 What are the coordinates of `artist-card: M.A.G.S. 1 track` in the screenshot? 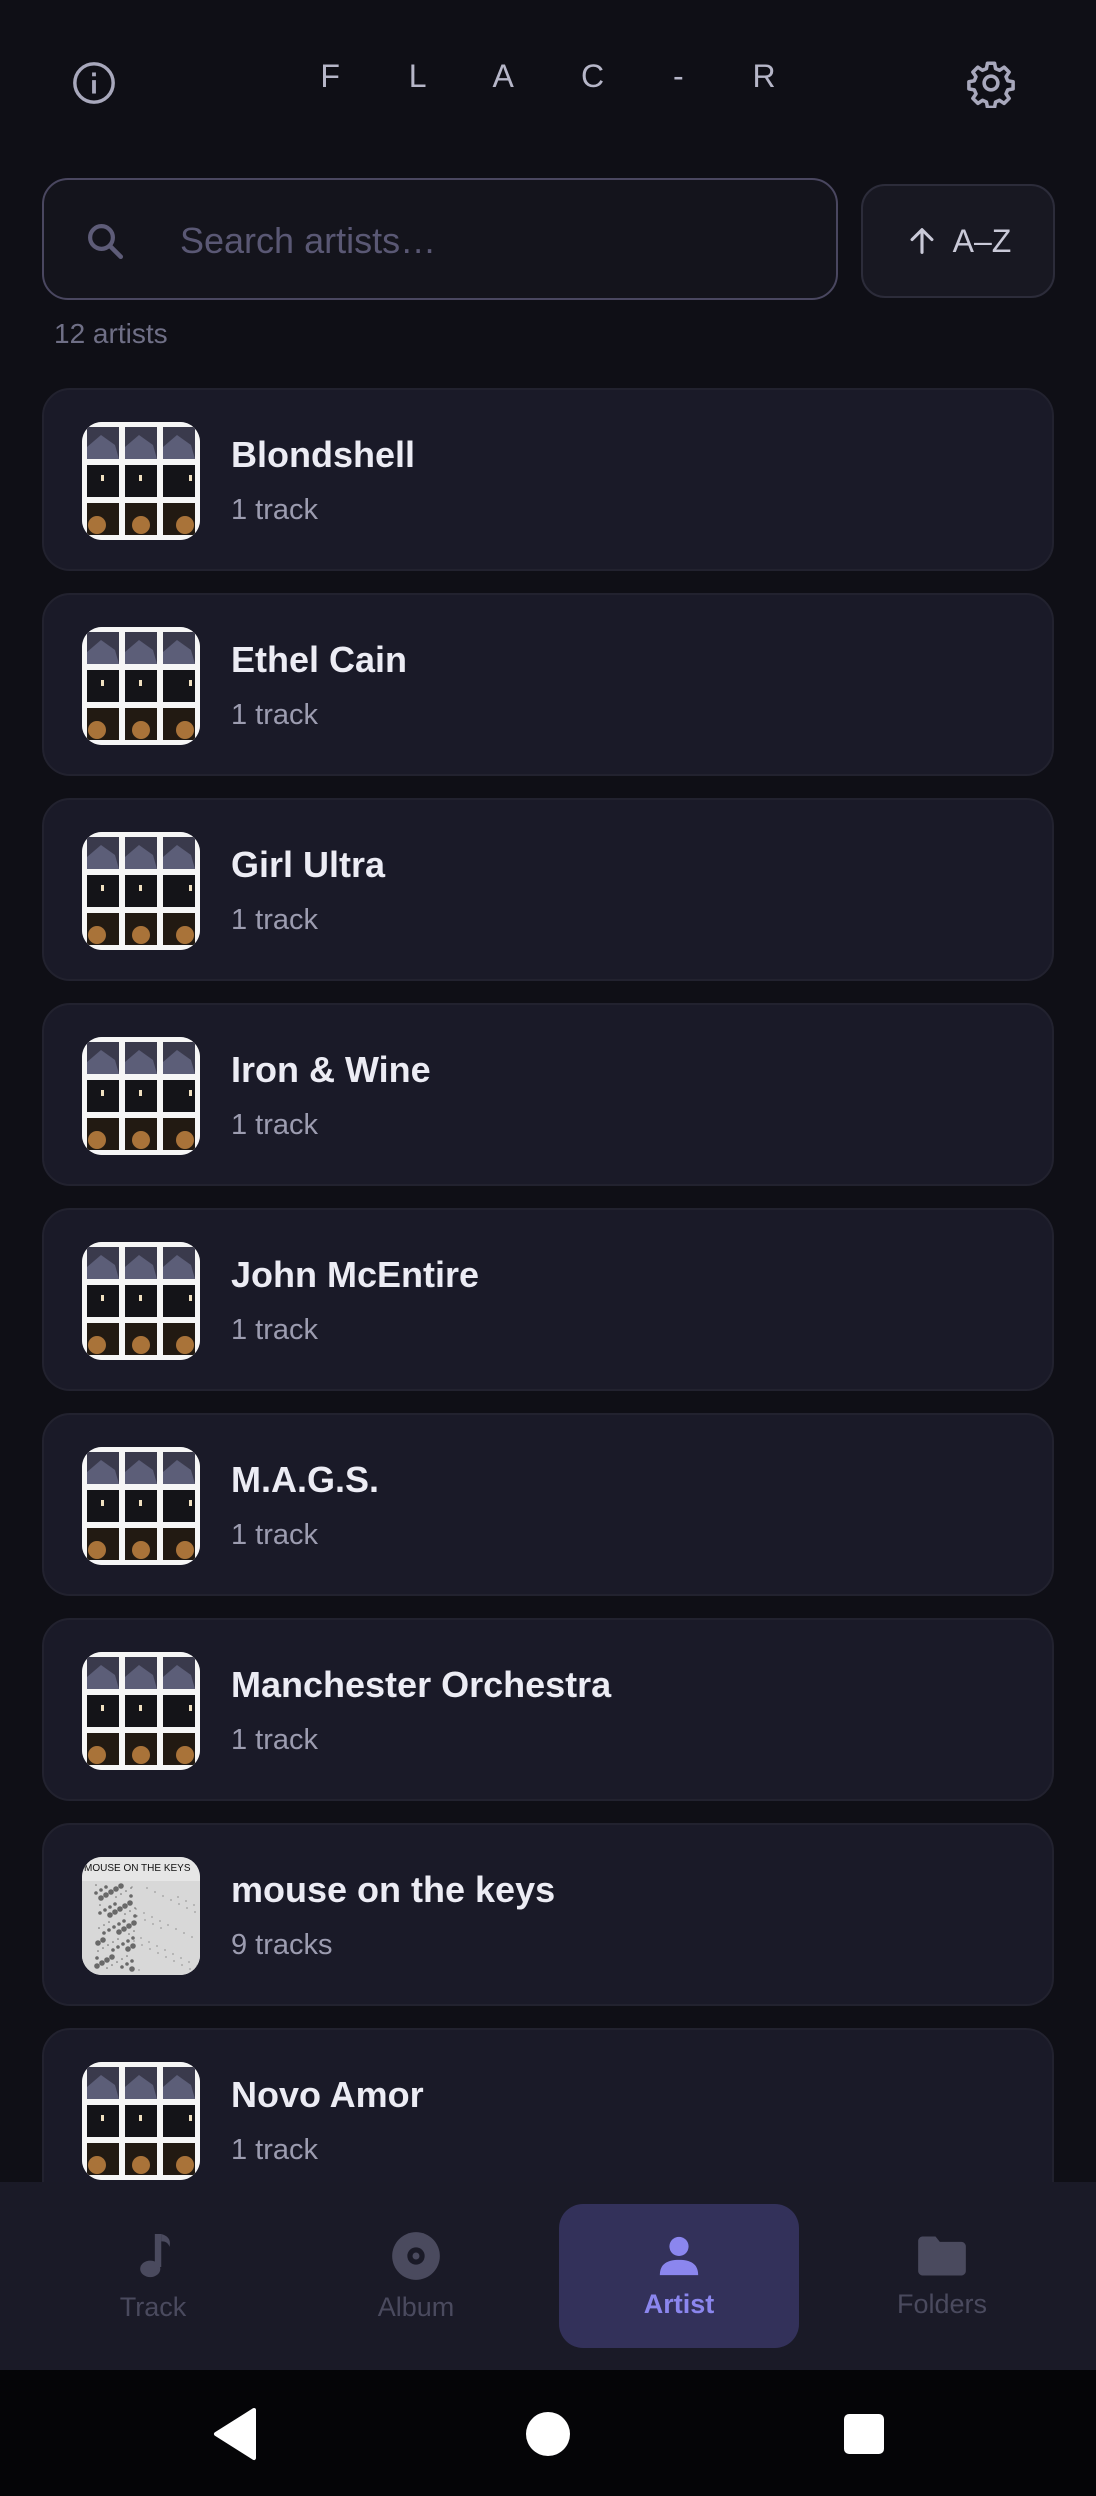 It's located at (548, 1504).